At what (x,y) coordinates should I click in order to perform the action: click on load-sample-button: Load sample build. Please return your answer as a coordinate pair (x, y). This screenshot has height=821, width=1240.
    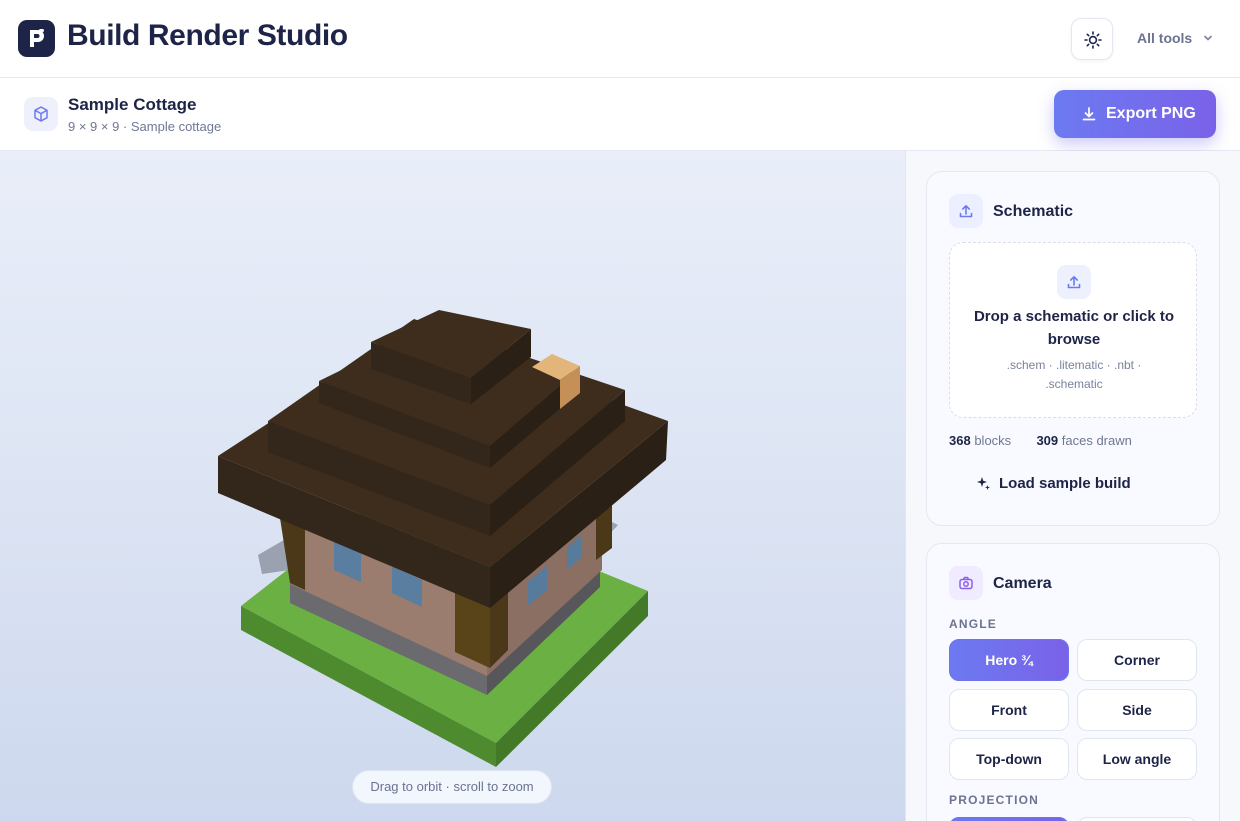
    Looking at the image, I should click on (1054, 483).